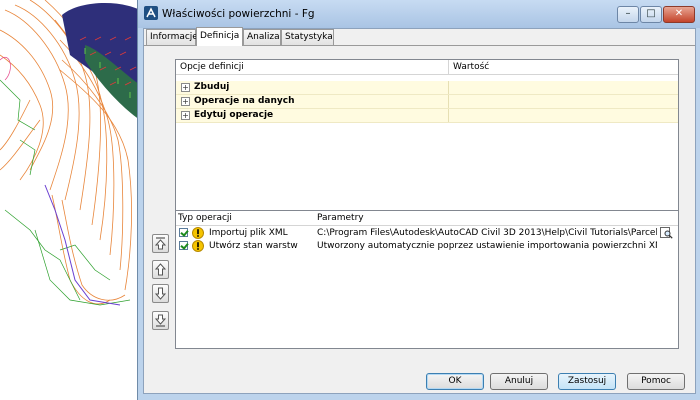 This screenshot has width=700, height=400. What do you see at coordinates (238, 14) in the screenshot?
I see `window-title: Właściwości powierzchni - Fg` at bounding box center [238, 14].